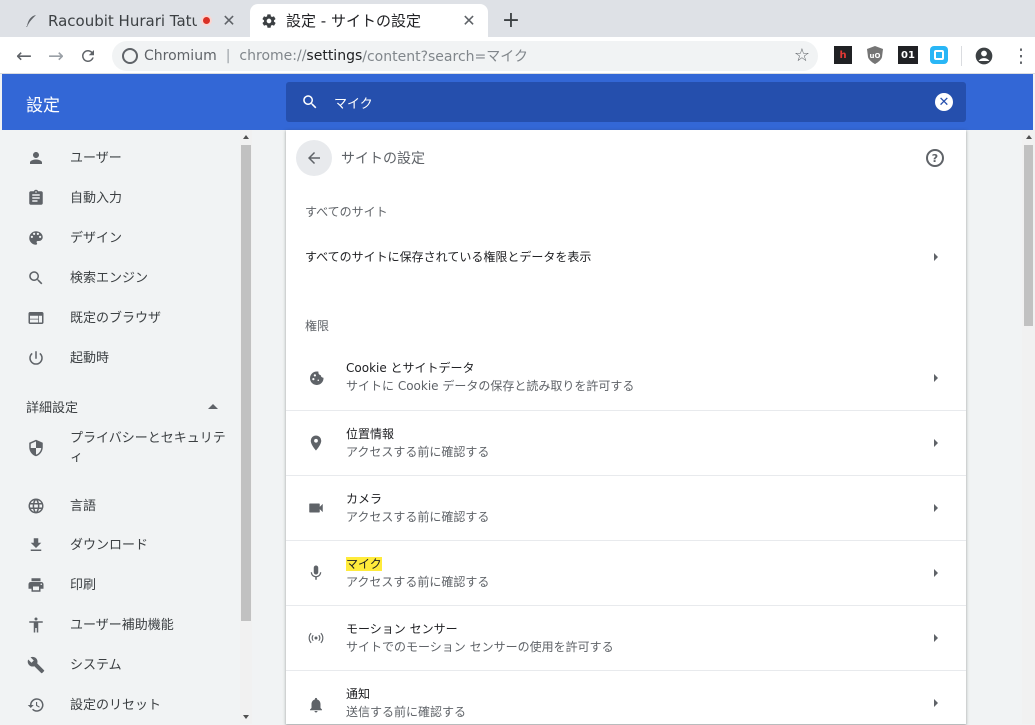 The image size is (1035, 725). I want to click on scroll-down-arrow-icon, so click(246, 717).